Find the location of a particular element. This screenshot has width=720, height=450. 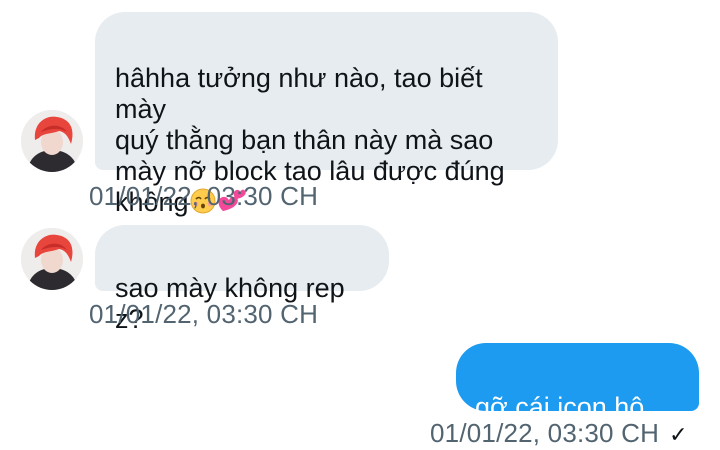

message-bubble-outgoing: gỡ cái icon hộ =)) is located at coordinates (577, 396).